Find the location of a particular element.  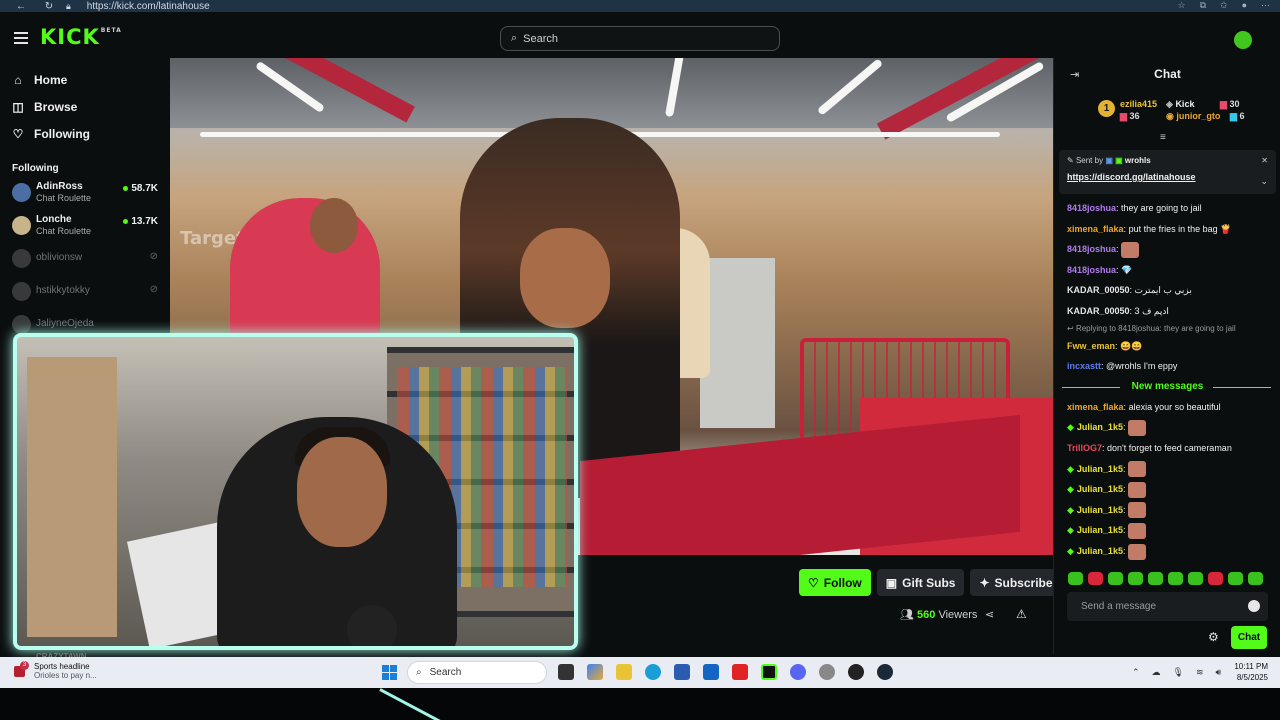

offline-icon: ⊘ is located at coordinates (153, 289).